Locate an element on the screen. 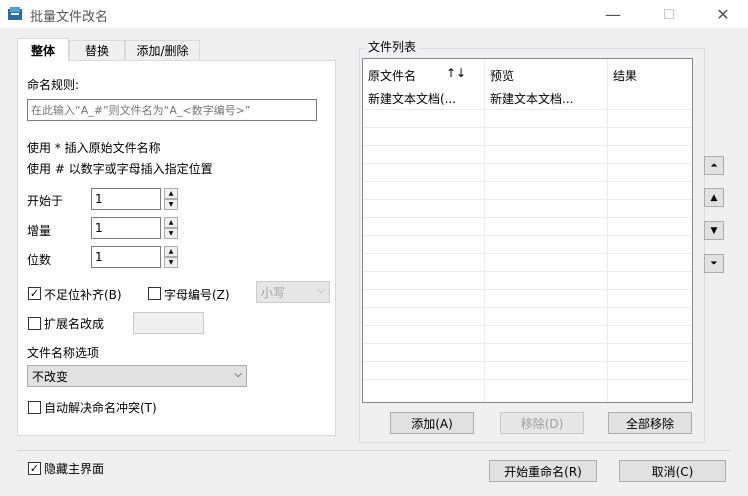 The height and width of the screenshot is (496, 748). cancel-button: 取消(C) is located at coordinates (672, 471).